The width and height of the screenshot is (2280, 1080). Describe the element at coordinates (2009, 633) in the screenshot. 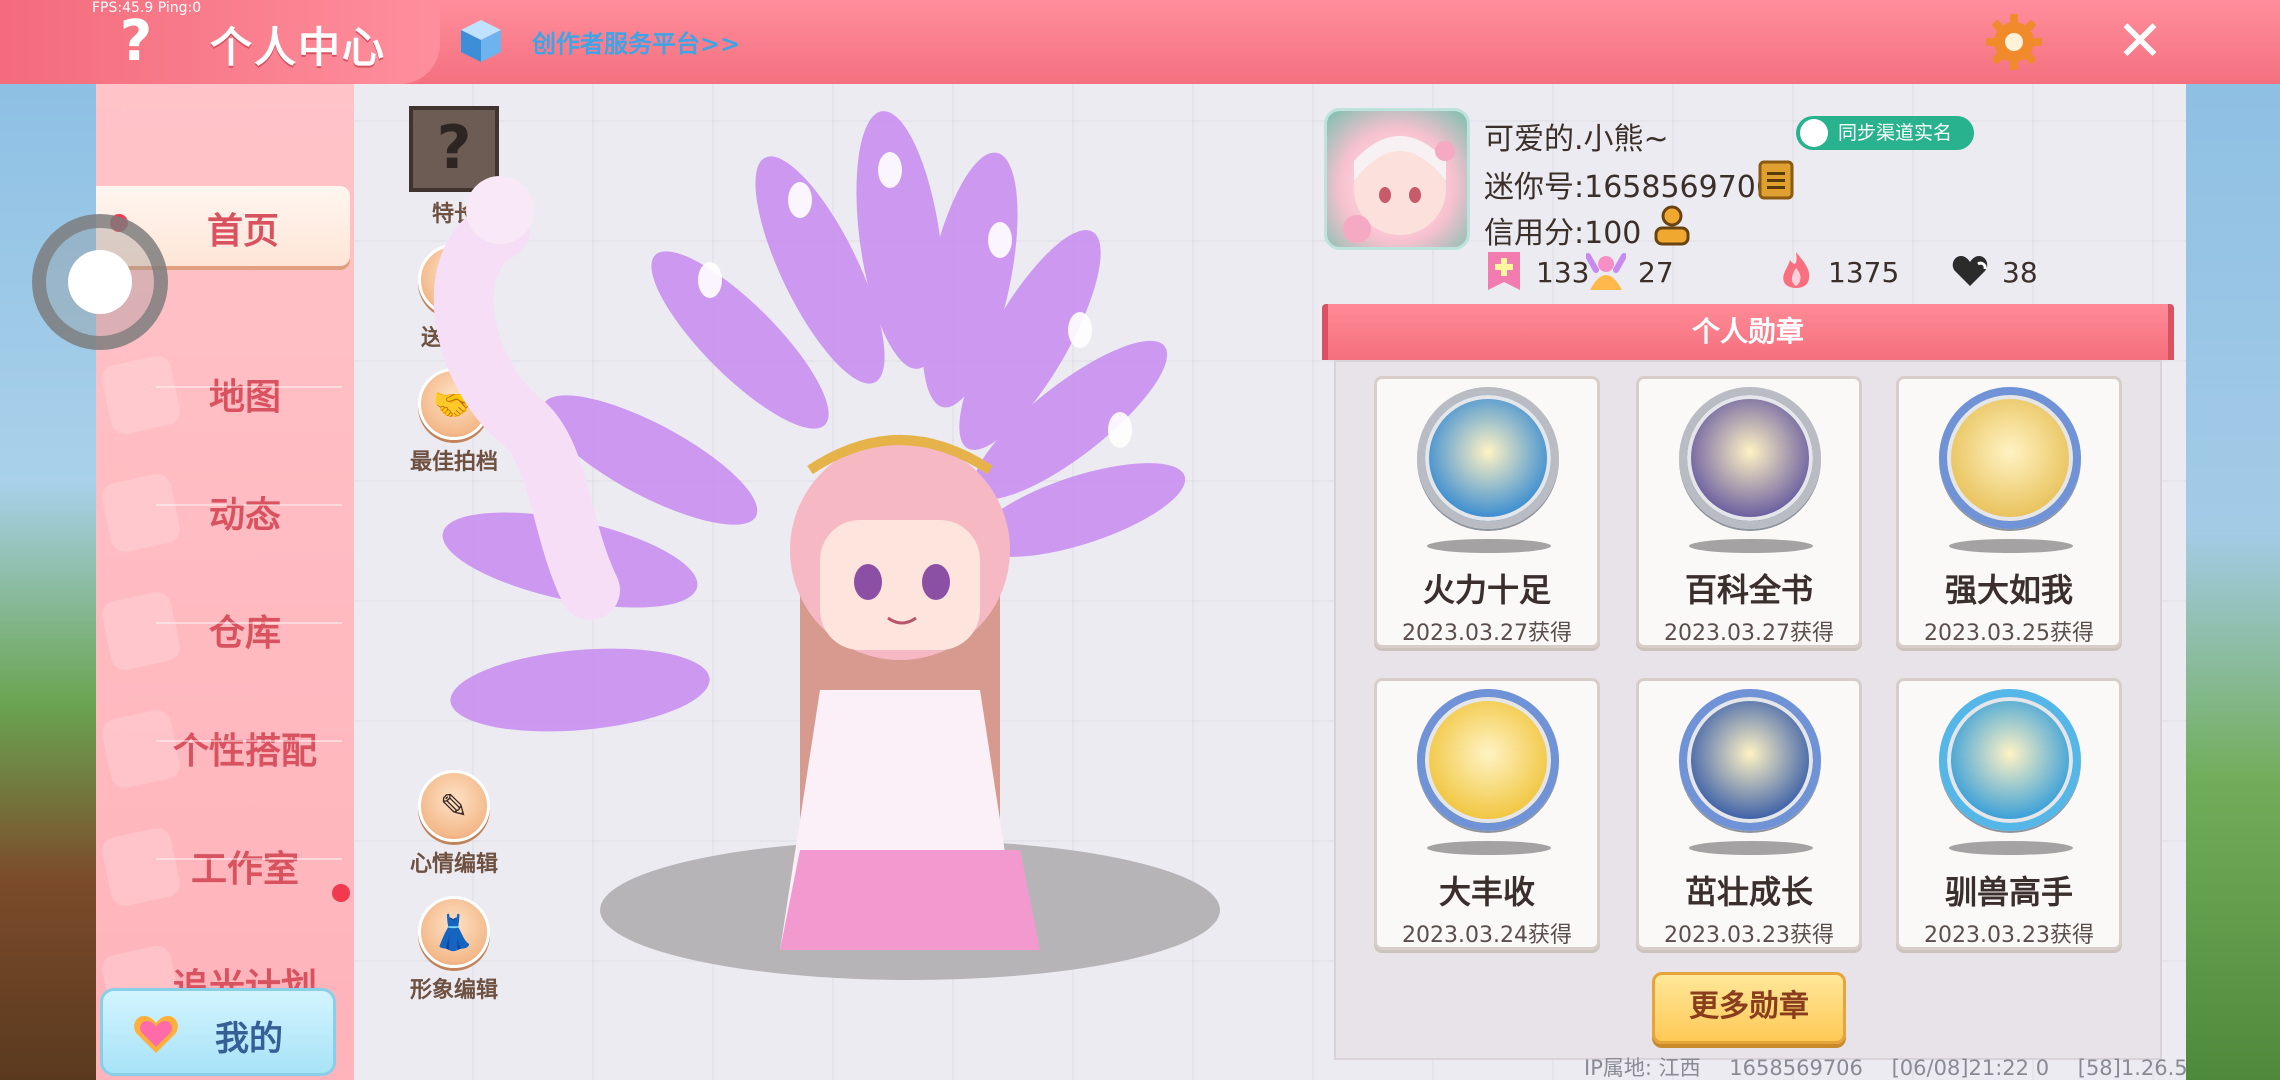

I see `medal-date: 2023.03.25获得` at that location.